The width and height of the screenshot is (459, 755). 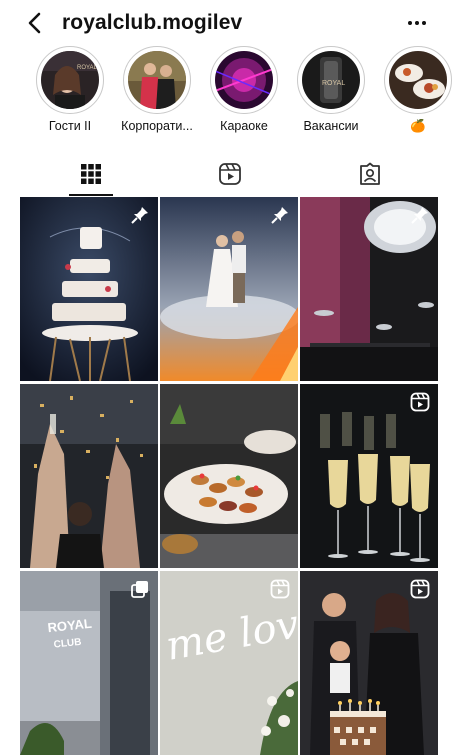 I want to click on profile-tabs, so click(x=229, y=174).